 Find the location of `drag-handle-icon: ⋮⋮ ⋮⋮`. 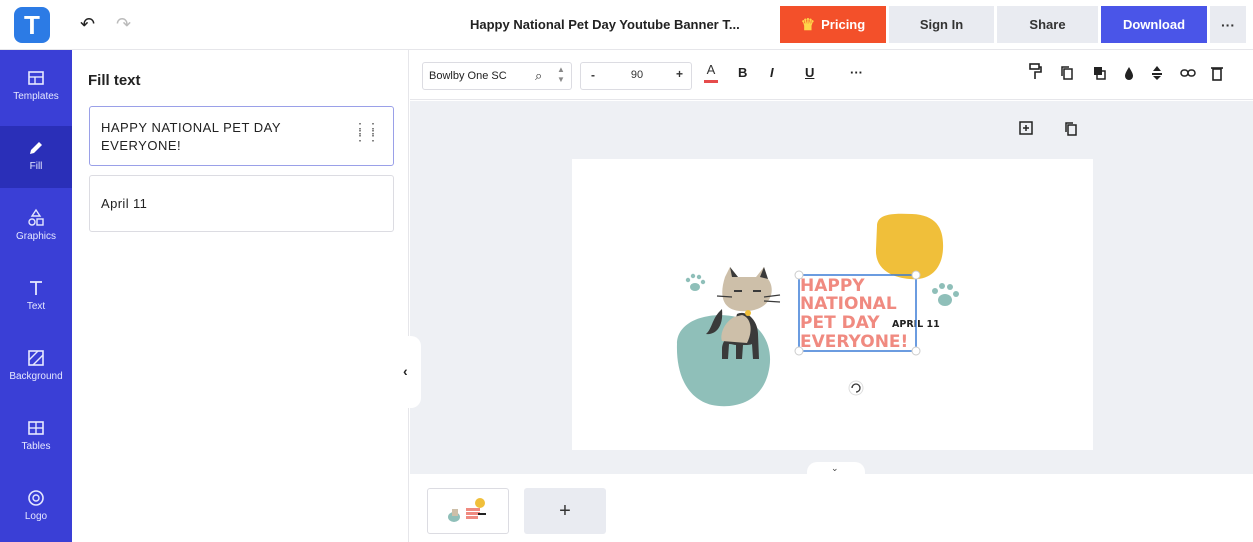

drag-handle-icon: ⋮⋮ ⋮⋮ is located at coordinates (366, 131).